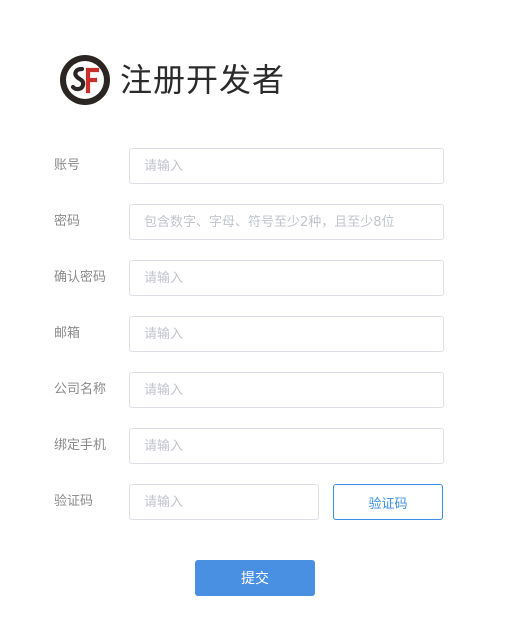 This screenshot has width=511, height=642. Describe the element at coordinates (84, 79) in the screenshot. I see `sf-logo: SF` at that location.